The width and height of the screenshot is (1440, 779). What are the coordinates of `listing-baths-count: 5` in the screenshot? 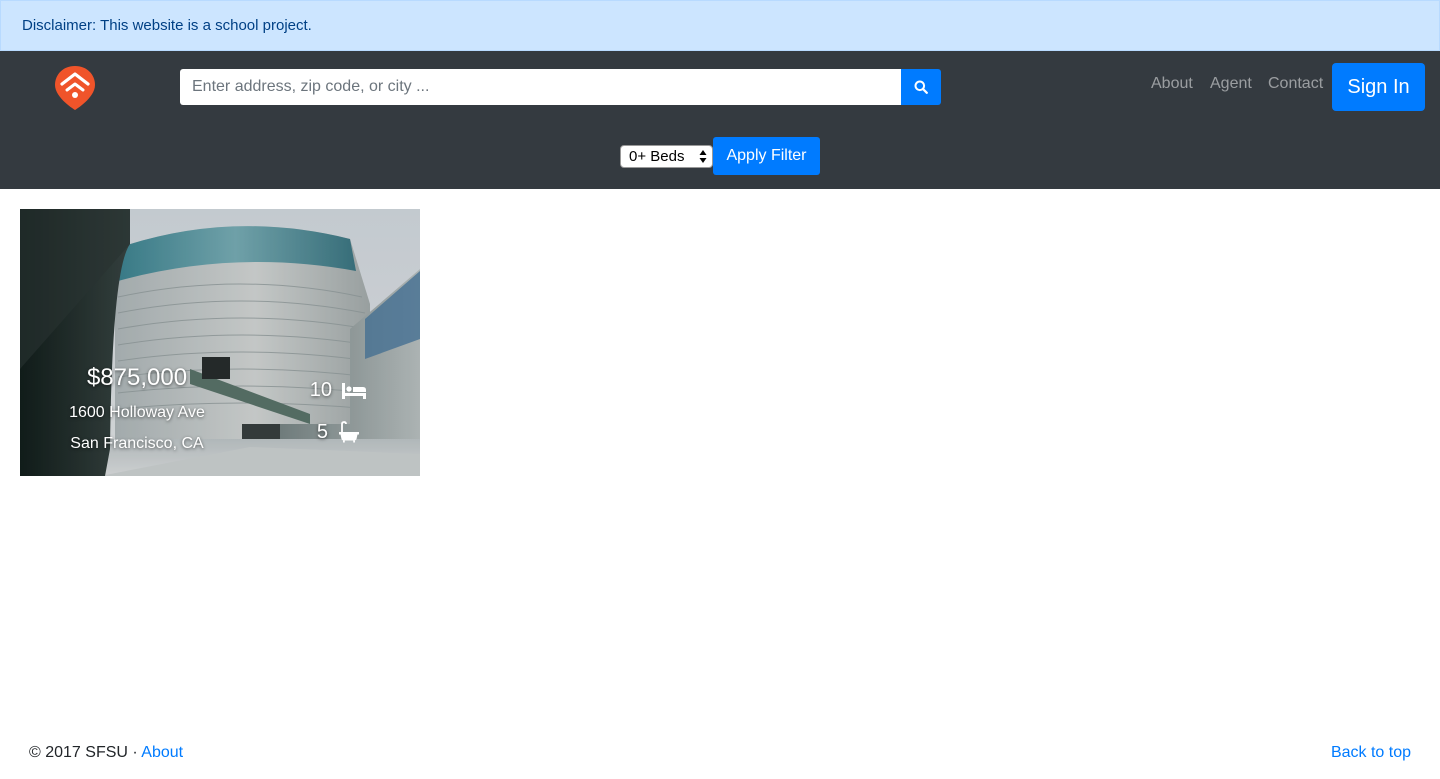 It's located at (322, 432).